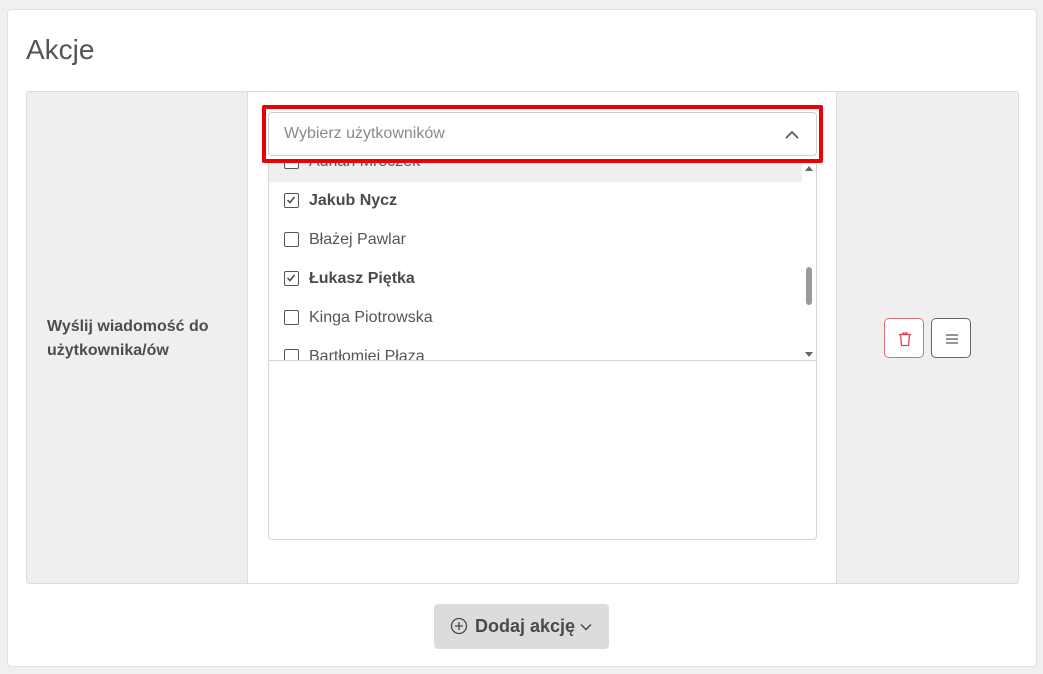  What do you see at coordinates (809, 168) in the screenshot?
I see `scroll-up-arrow` at bounding box center [809, 168].